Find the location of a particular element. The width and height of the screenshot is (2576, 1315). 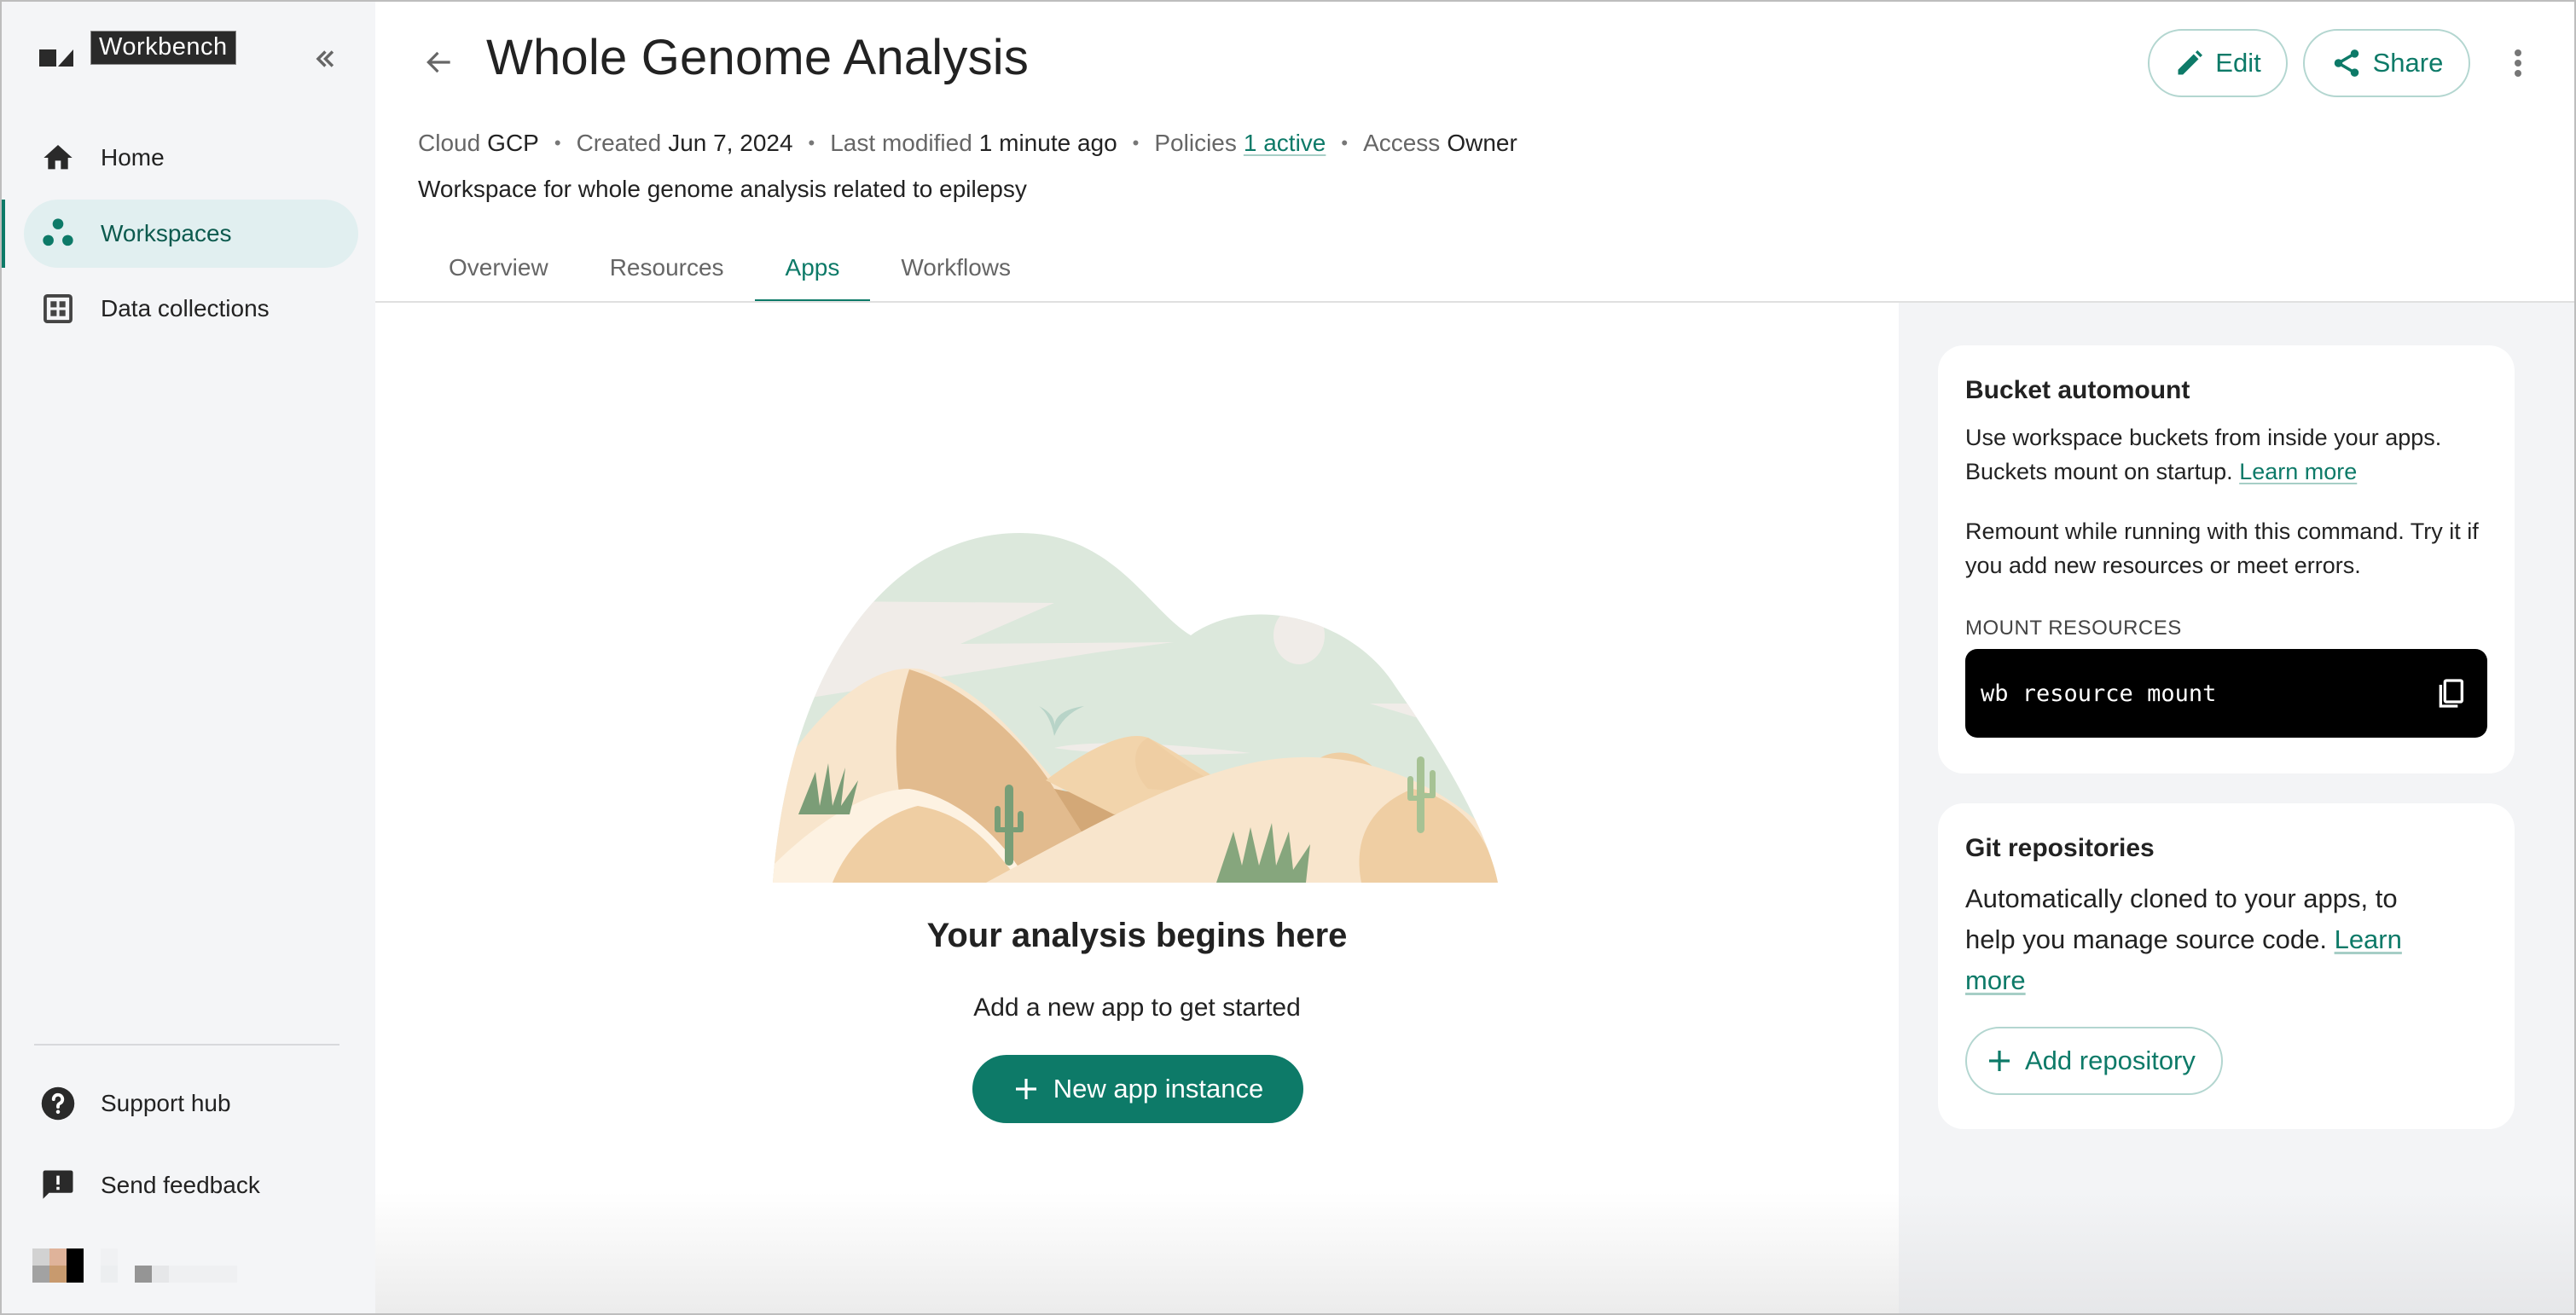

add-repository-button: Add repository is located at coordinates (2094, 1061).